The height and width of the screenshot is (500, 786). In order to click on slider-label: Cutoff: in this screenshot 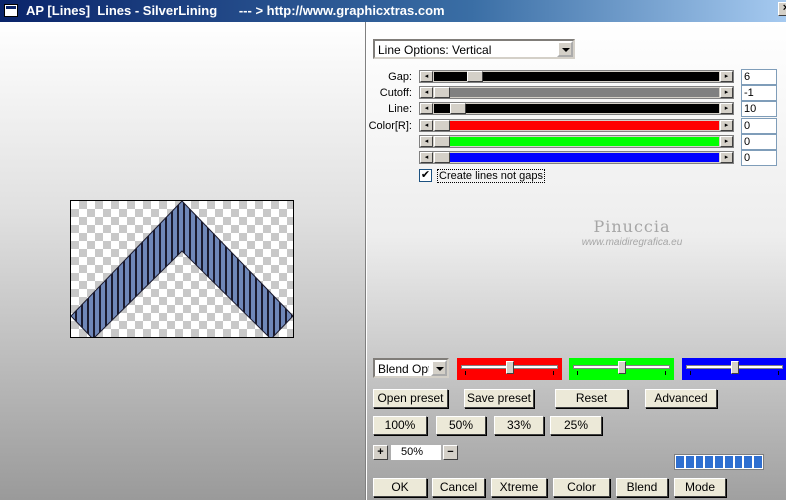, I will do `click(395, 93)`.